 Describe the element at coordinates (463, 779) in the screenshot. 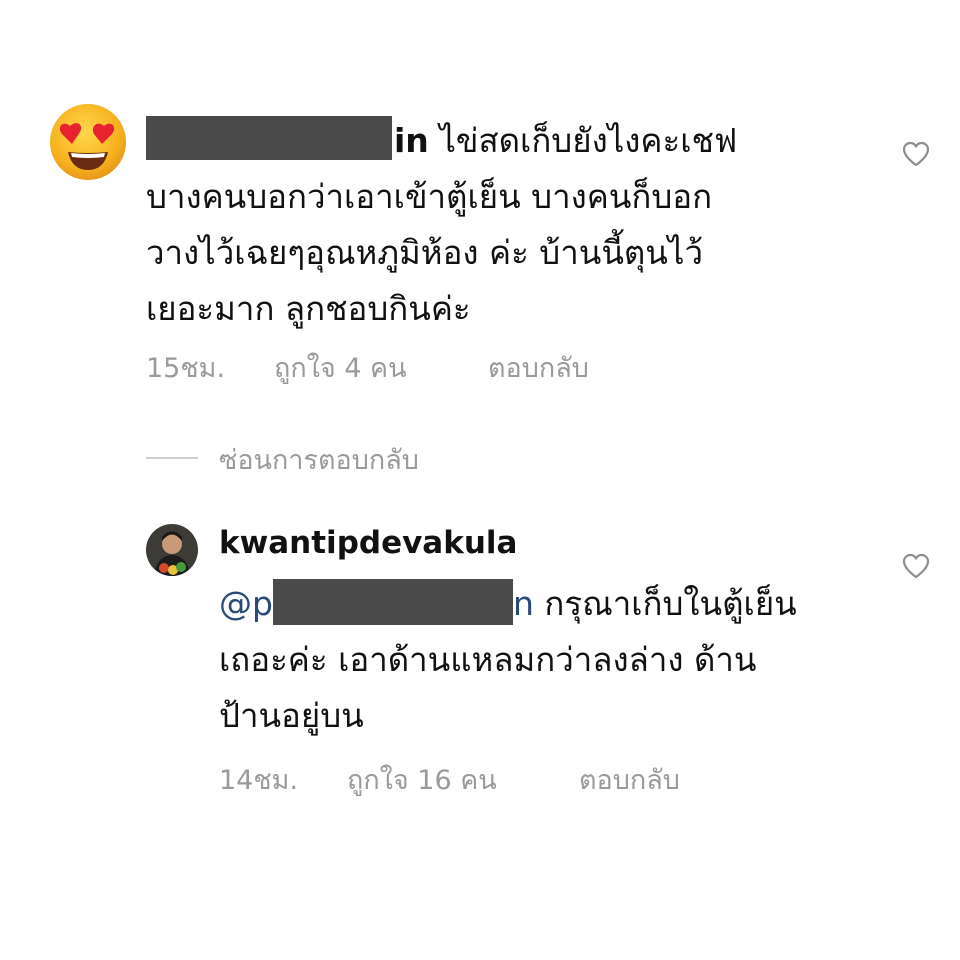

I see `reply-likes-link: ถูกใจ 16 คน` at that location.